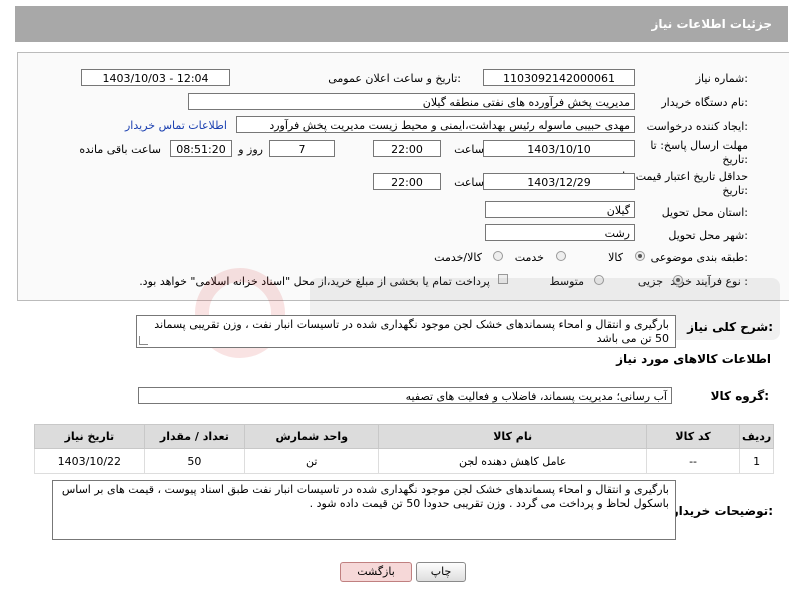 The height and width of the screenshot is (598, 789). I want to click on summary-label: شرح کلی نیاز:, so click(730, 327).